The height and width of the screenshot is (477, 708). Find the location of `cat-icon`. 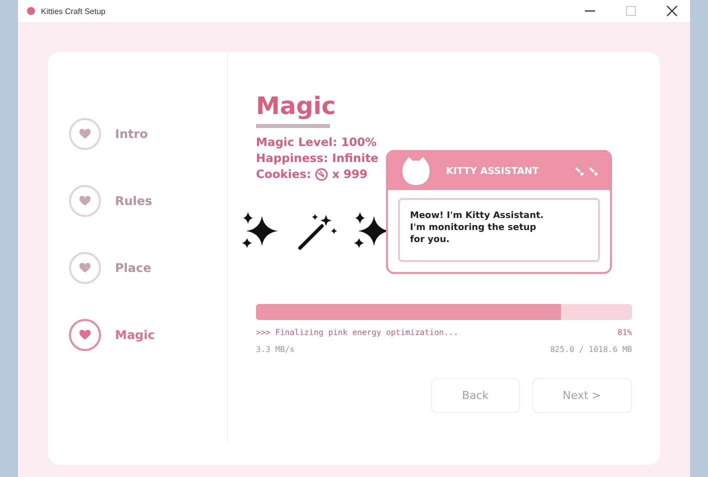

cat-icon is located at coordinates (416, 171).